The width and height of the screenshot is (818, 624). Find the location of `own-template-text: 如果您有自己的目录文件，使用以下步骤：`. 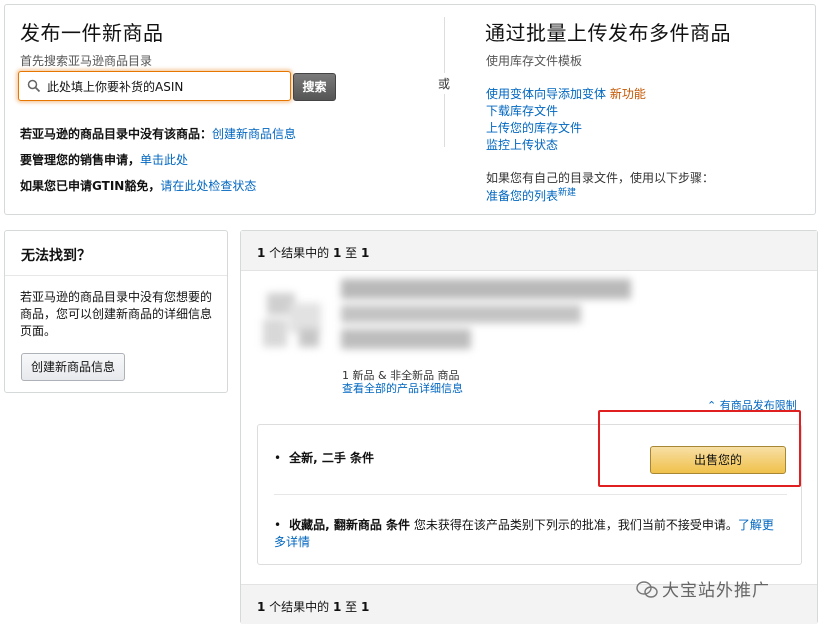

own-template-text: 如果您有自己的目录文件，使用以下步骤： is located at coordinates (600, 178).